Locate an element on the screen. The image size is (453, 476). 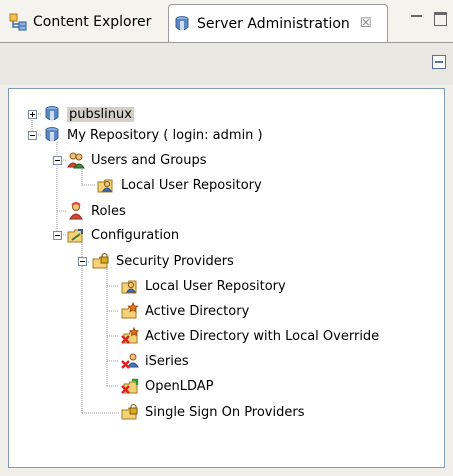
tree-item-roles: Roles is located at coordinates (96, 211).